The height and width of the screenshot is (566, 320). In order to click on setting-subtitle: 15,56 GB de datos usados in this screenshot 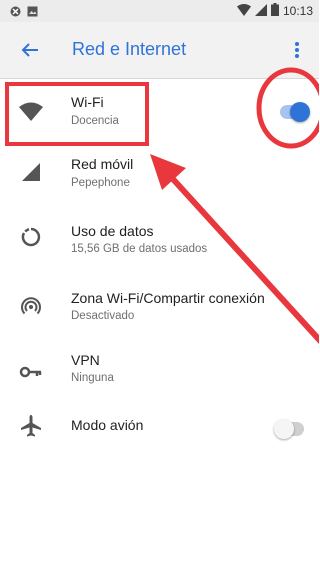, I will do `click(139, 249)`.